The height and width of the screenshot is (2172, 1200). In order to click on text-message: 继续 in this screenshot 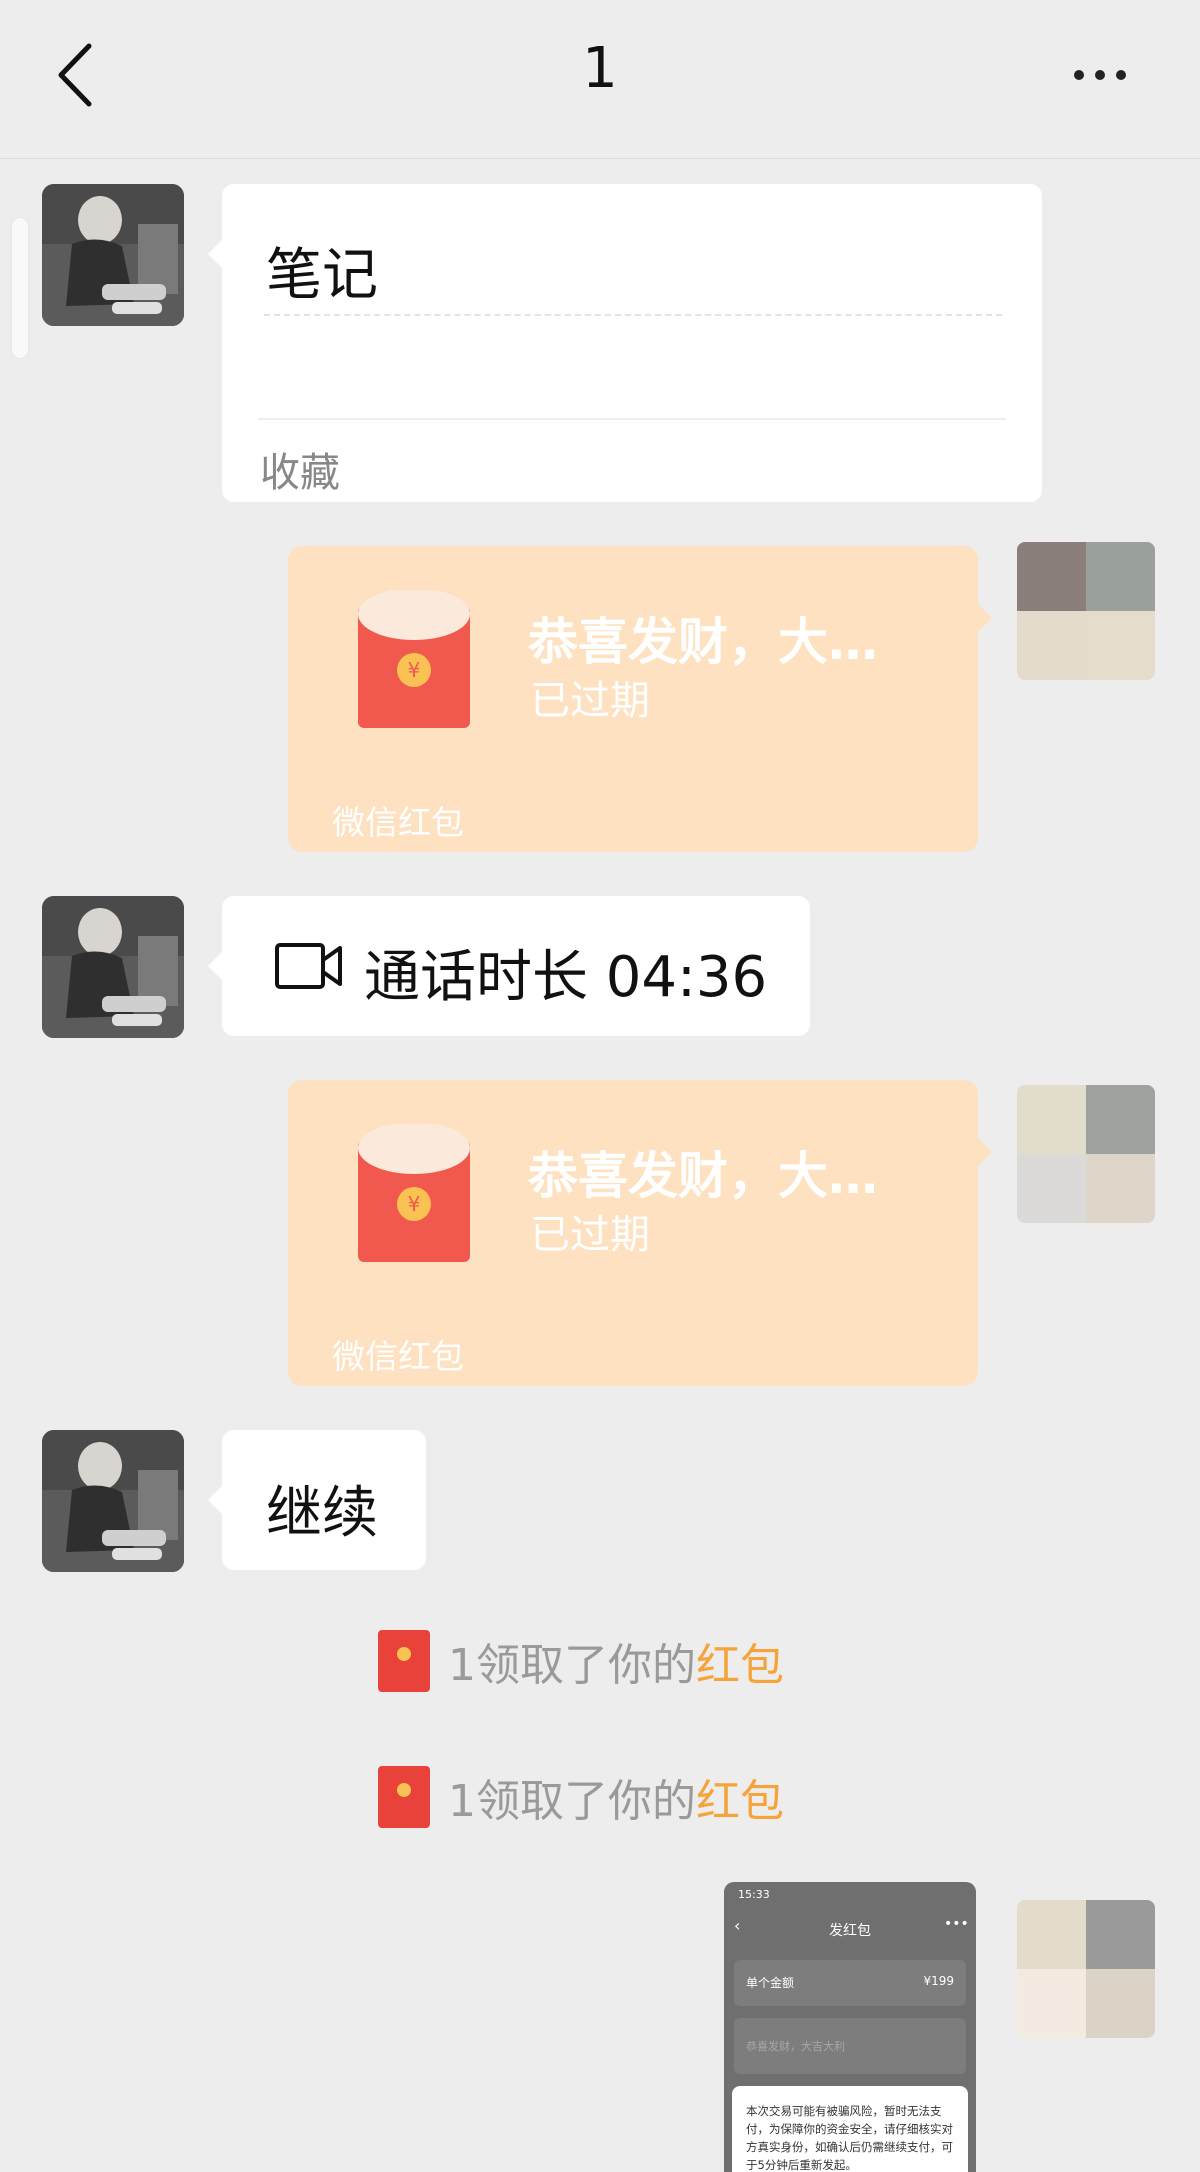, I will do `click(317, 1500)`.